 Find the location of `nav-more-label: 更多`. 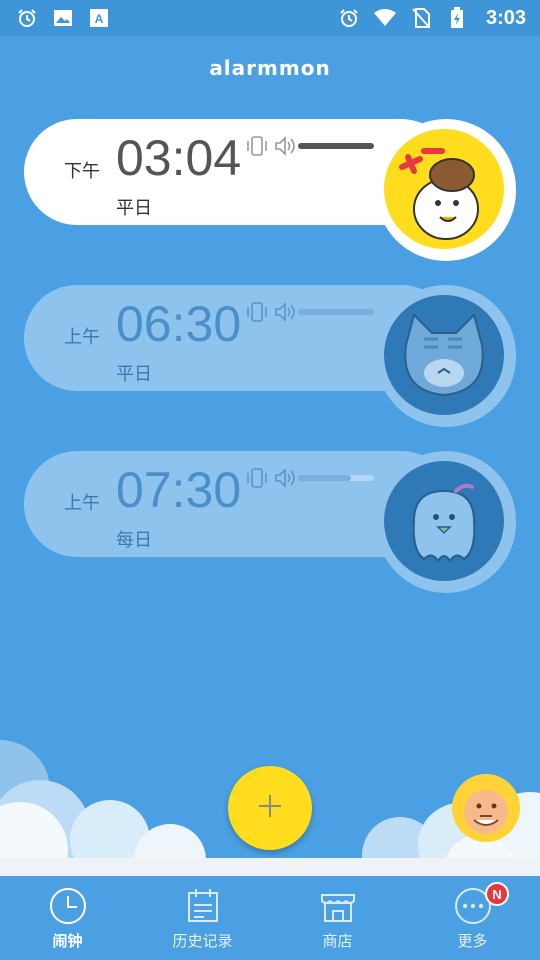

nav-more-label: 更多 is located at coordinates (472, 941).